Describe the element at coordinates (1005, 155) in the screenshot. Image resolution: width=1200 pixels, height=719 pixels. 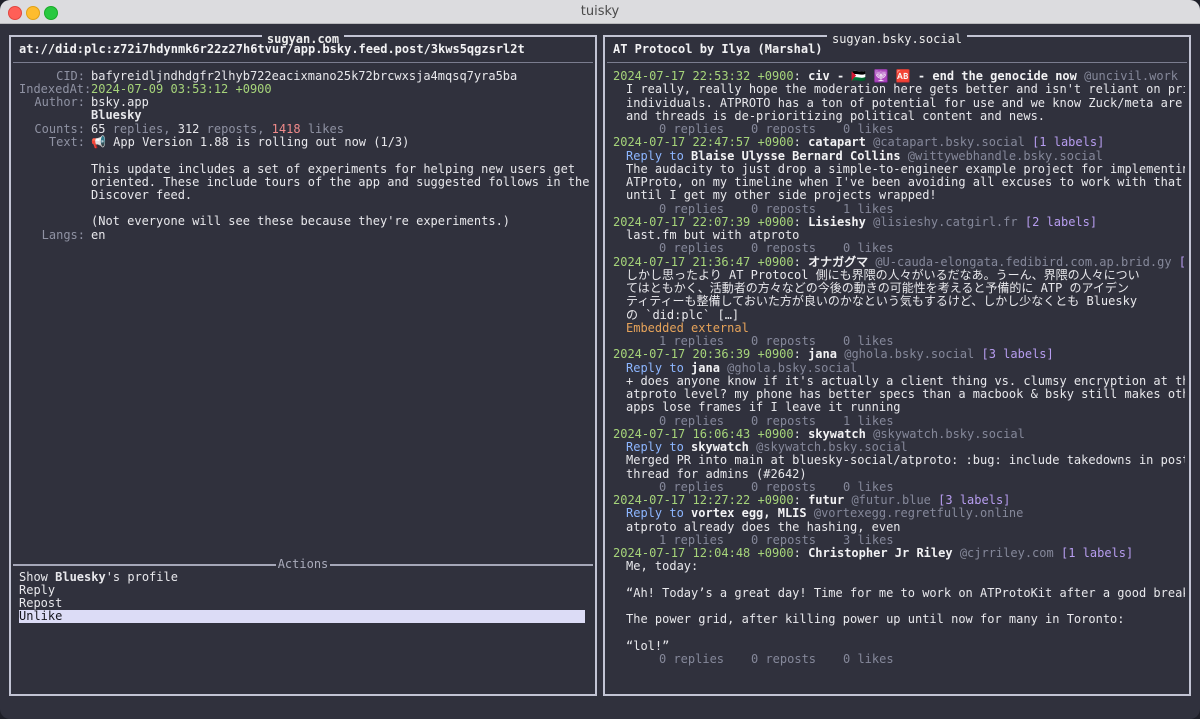
I see `reply-to-handle: @wittywebhandle.bsky.social` at that location.